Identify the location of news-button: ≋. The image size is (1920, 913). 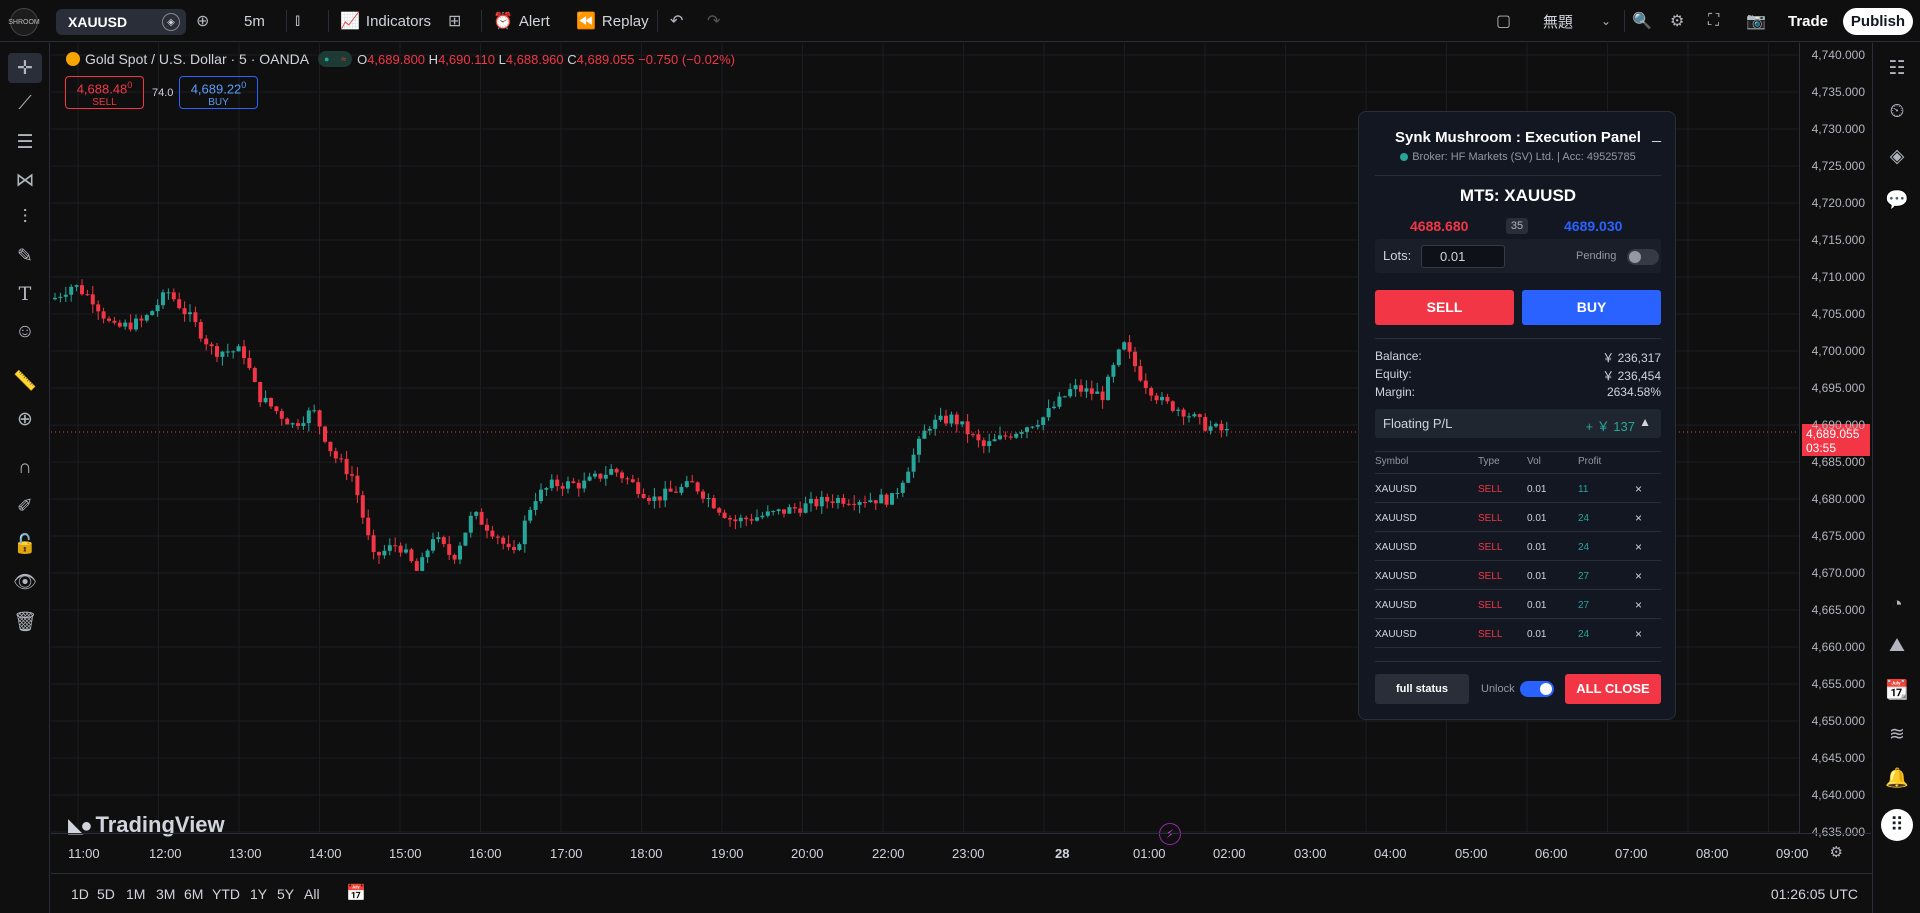
(1897, 734).